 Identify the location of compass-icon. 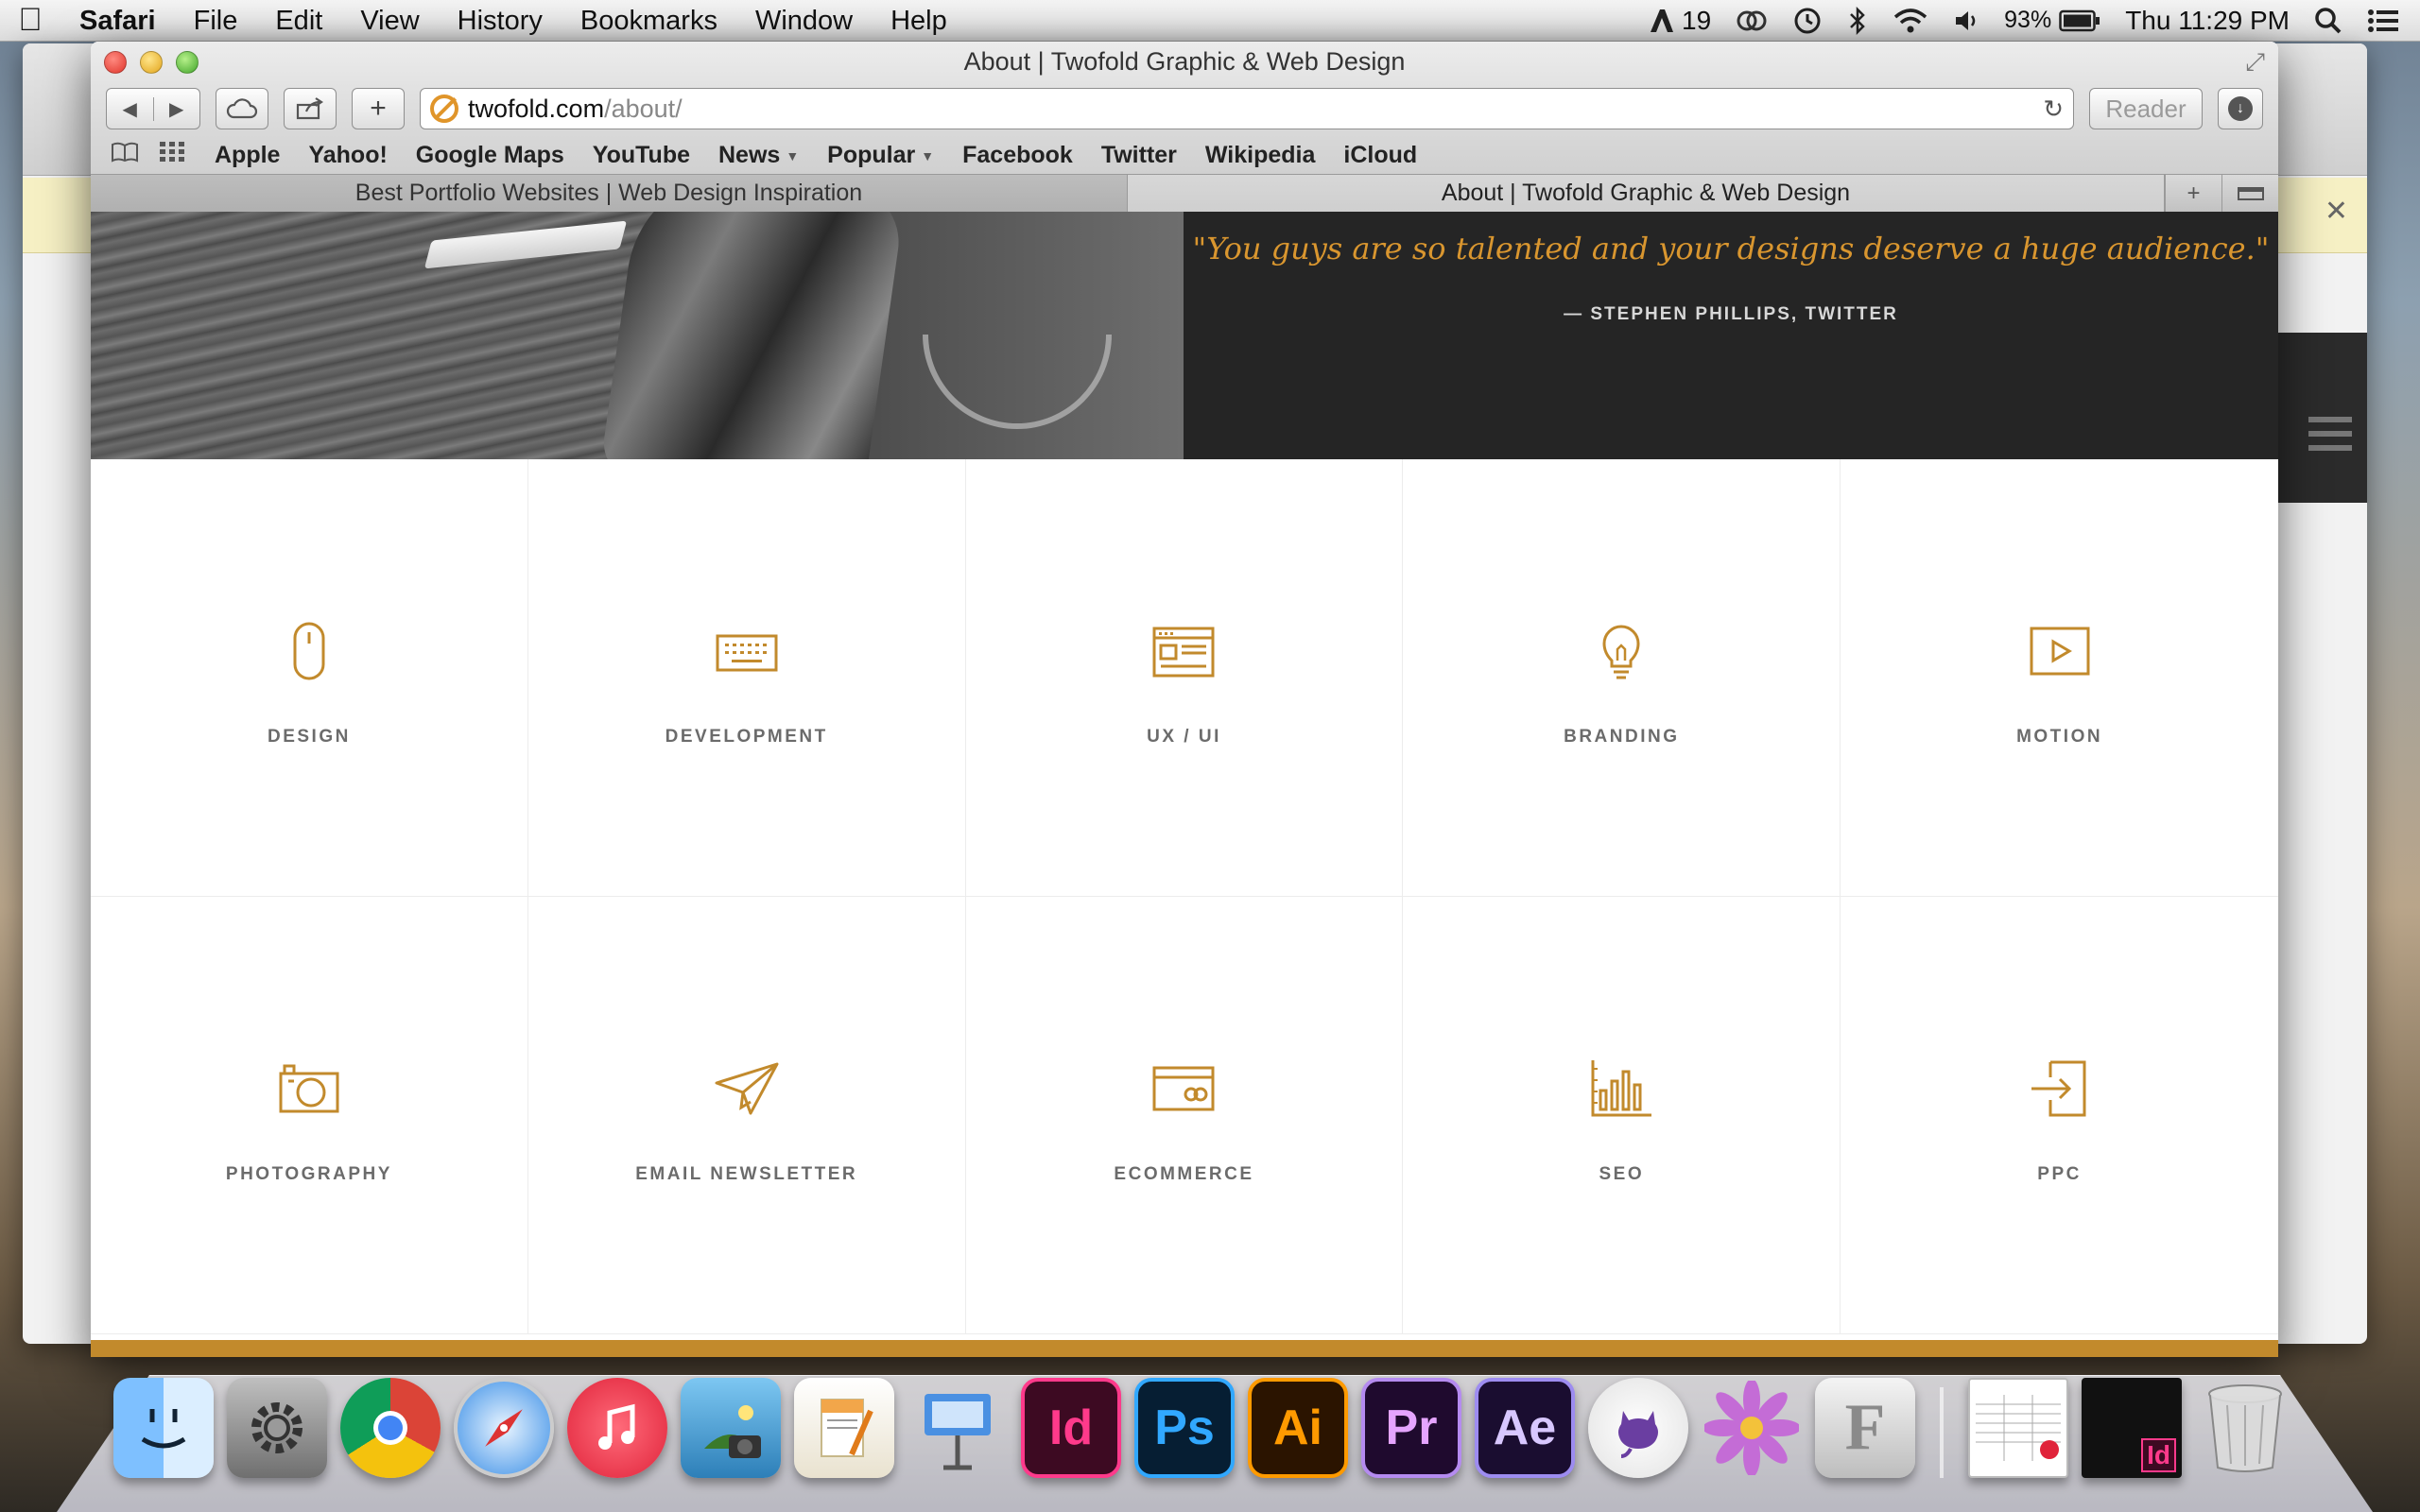
(504, 1428).